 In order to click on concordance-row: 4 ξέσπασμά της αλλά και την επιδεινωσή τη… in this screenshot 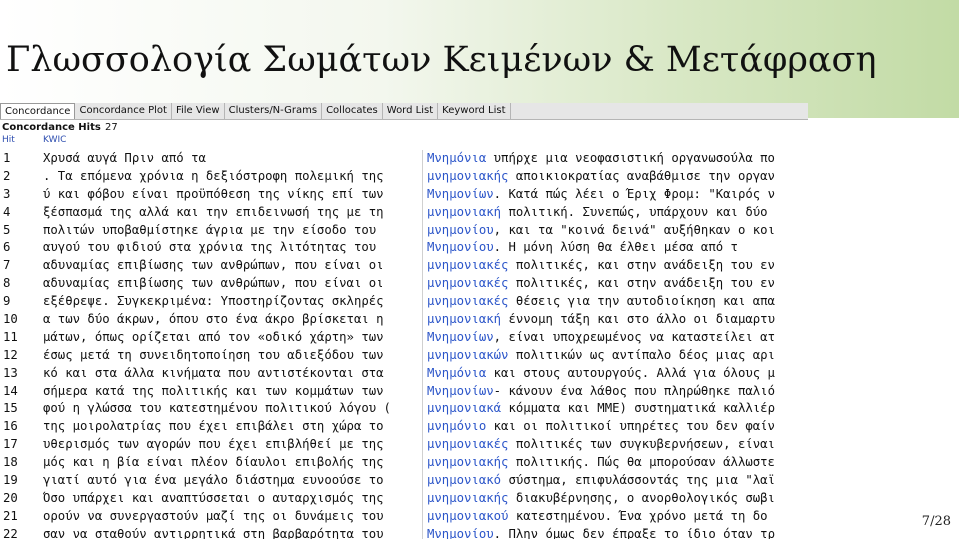, I will do `click(404, 213)`.